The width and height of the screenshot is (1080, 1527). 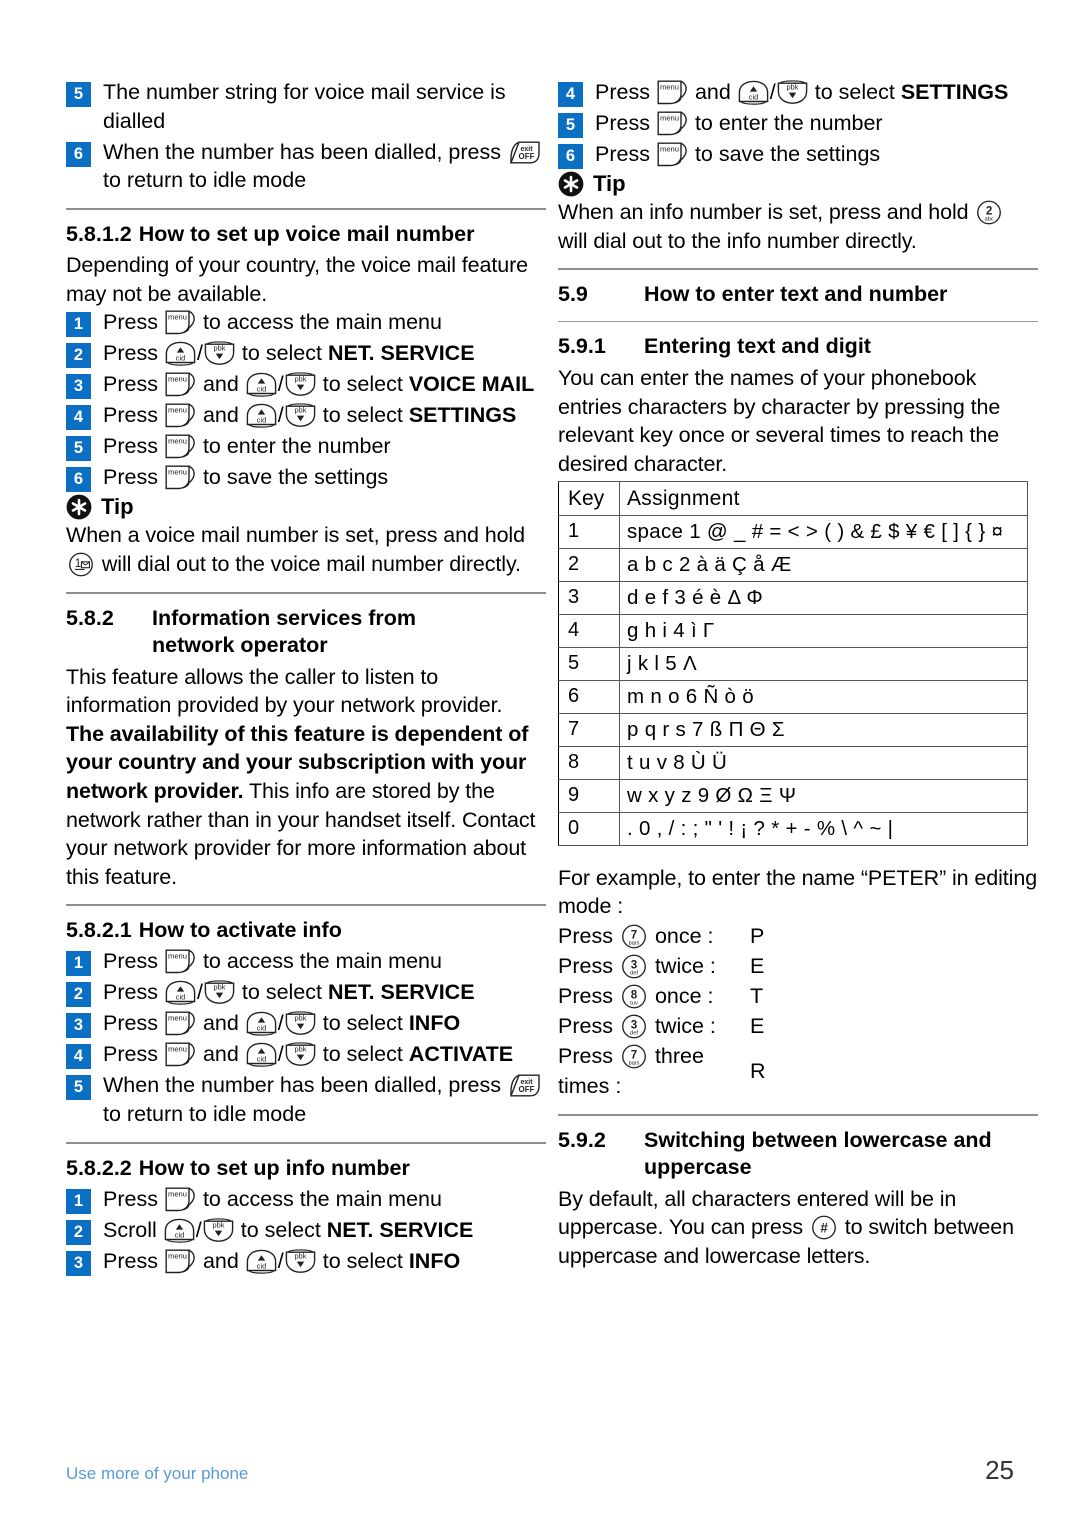 I want to click on list-item: 2 Scroll / to select NET. SERVICE, so click(x=306, y=1230).